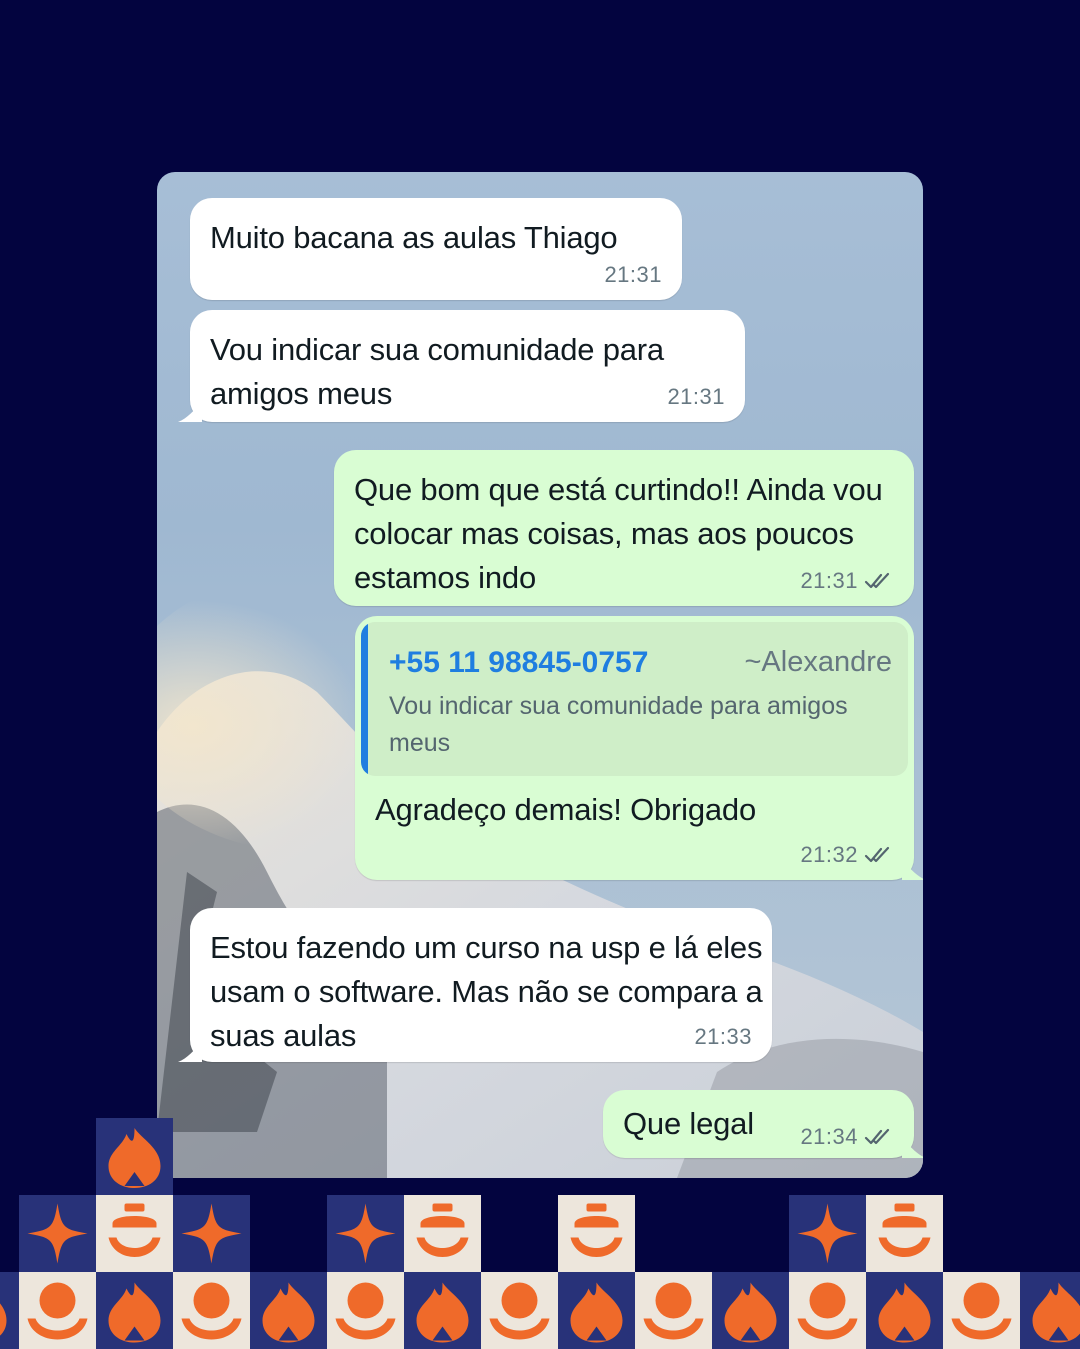 This screenshot has height=1349, width=1080. Describe the element at coordinates (818, 662) in the screenshot. I see `quoted-sender-alias: ~Alexandre` at that location.